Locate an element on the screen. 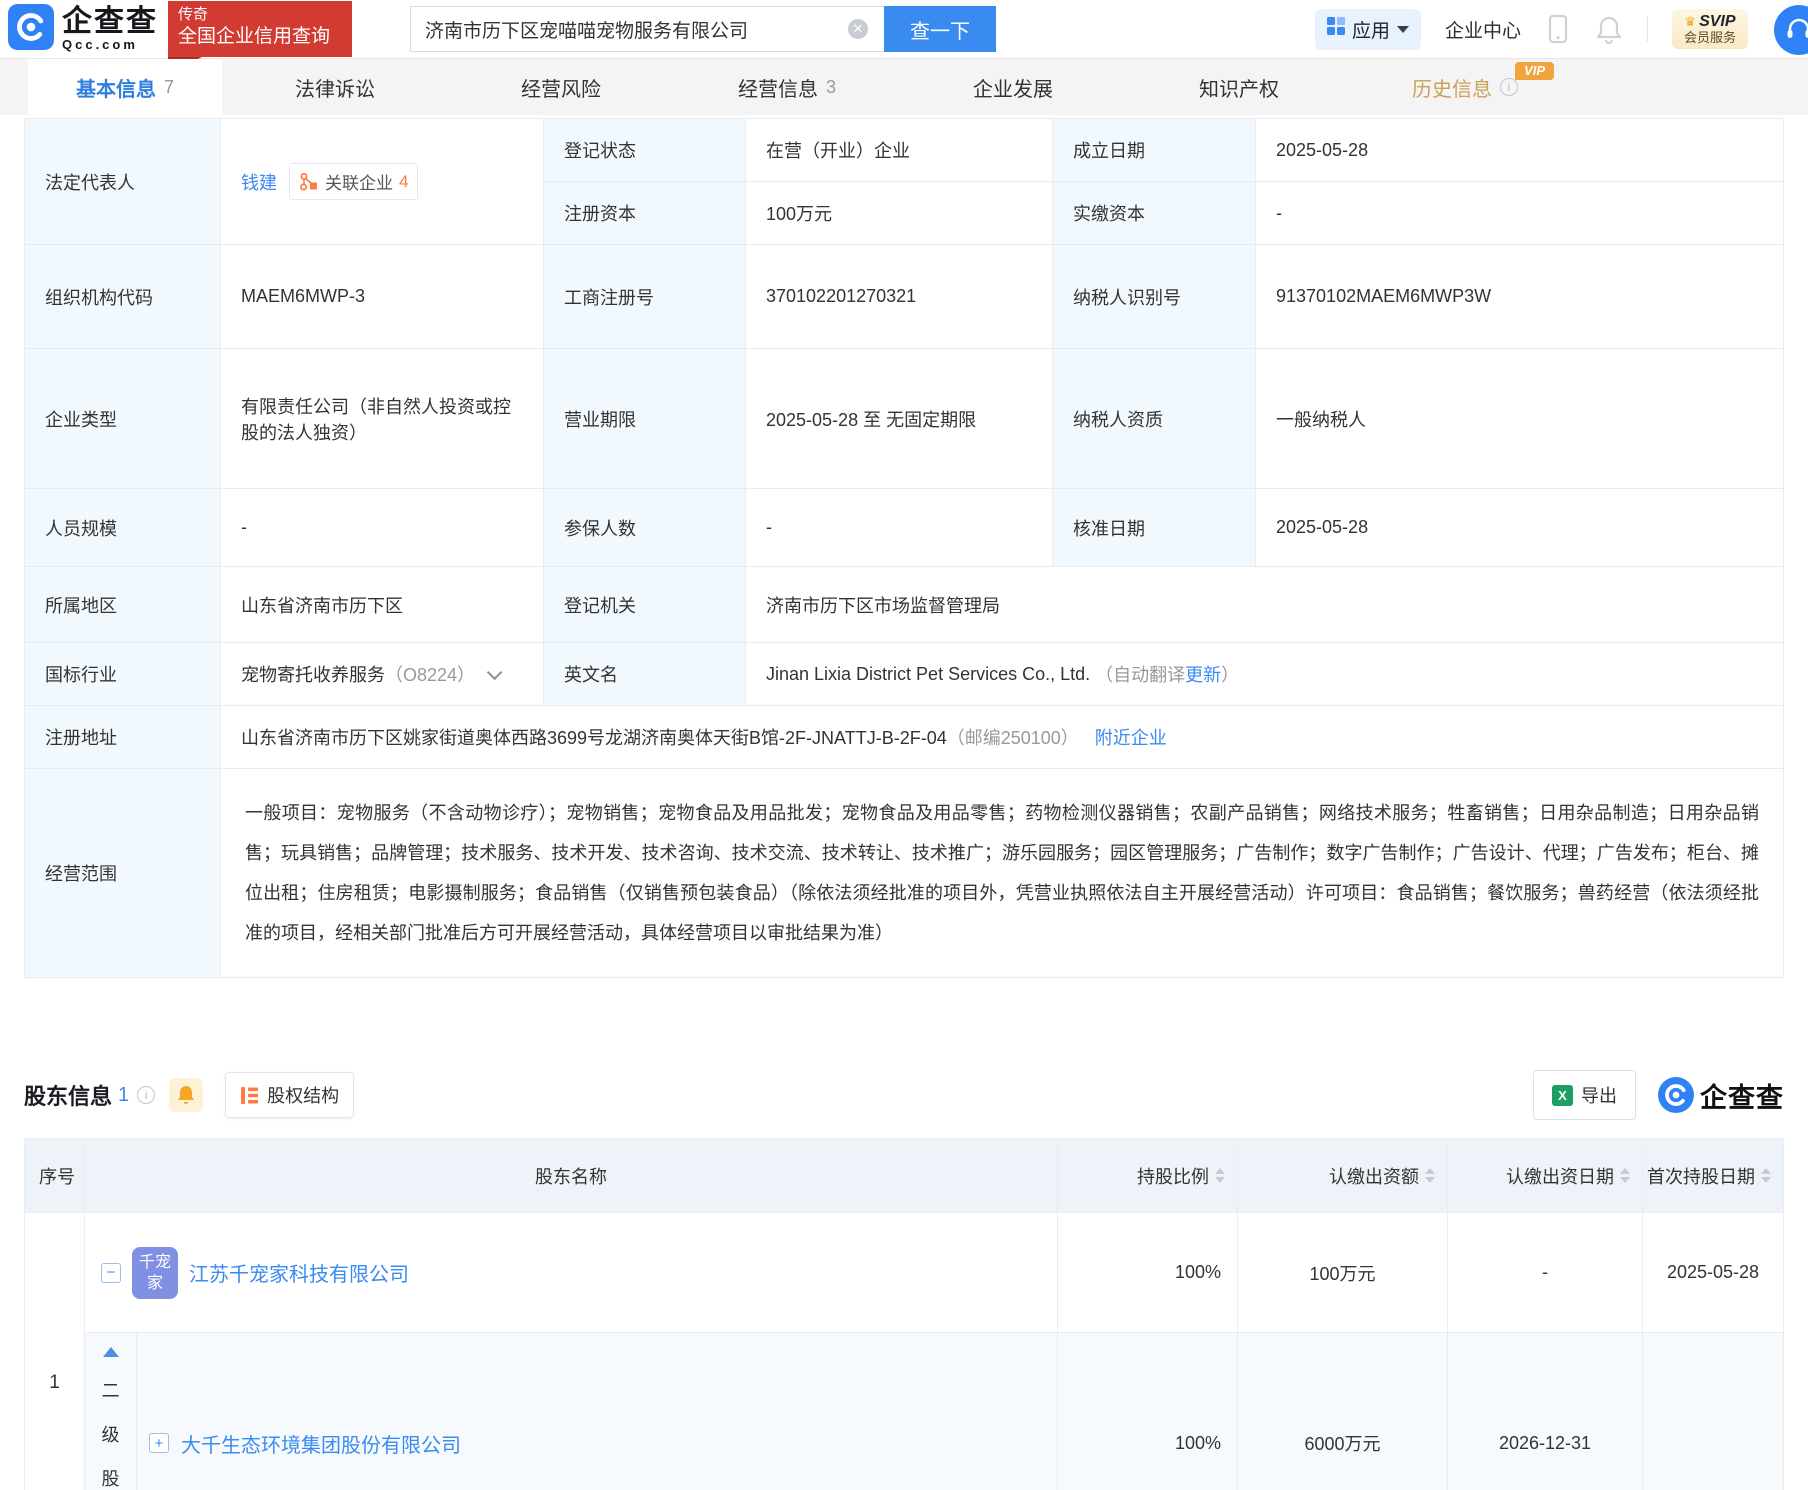 This screenshot has height=1490, width=1808. tab-operating-risk: 经营风险 is located at coordinates (561, 87).